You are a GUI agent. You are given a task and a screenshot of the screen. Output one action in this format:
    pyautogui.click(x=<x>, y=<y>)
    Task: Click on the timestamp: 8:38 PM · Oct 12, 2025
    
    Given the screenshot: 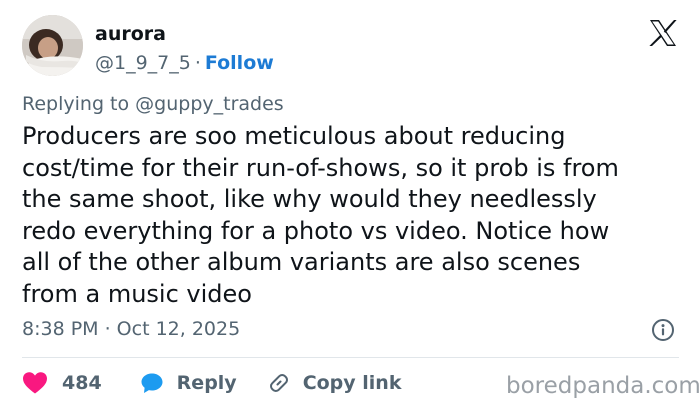 What is the action you would take?
    pyautogui.click(x=131, y=329)
    